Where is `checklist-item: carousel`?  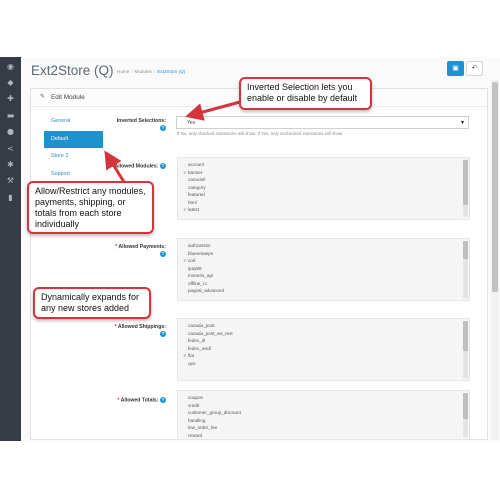 checklist-item: carousel is located at coordinates (194, 180).